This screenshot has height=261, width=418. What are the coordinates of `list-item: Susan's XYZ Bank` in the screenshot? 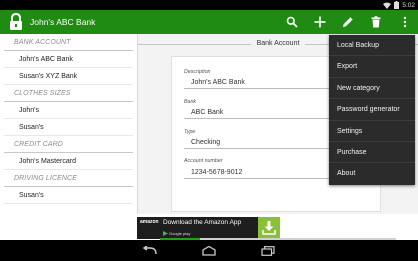 It's located at (68, 76).